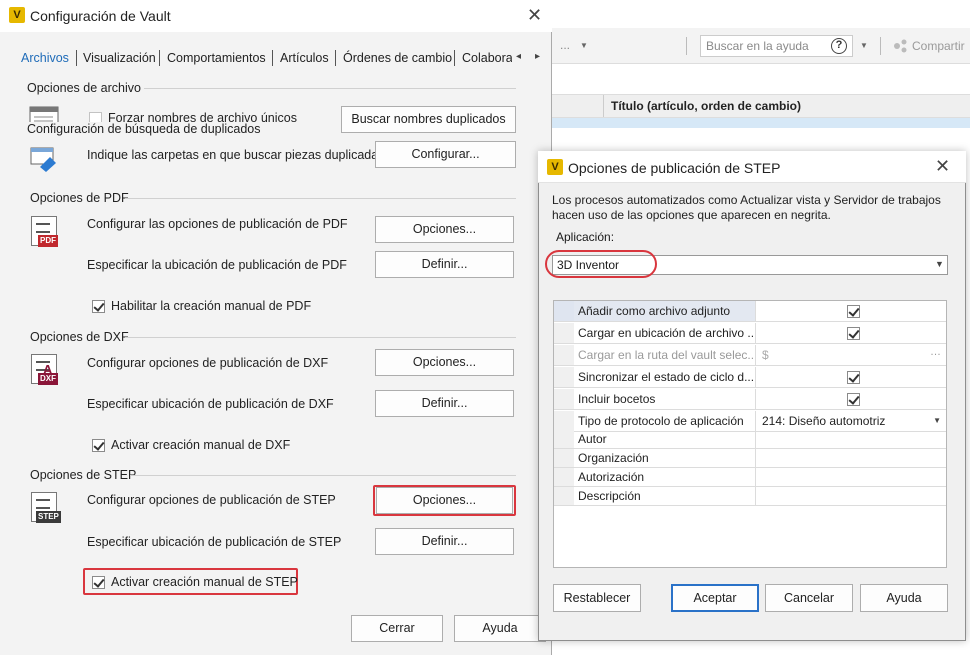 This screenshot has height=655, width=970. I want to click on tab-articulos: Artículos, so click(304, 58).